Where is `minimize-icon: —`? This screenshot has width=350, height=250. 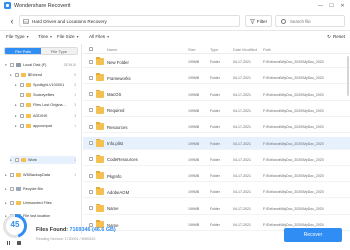 minimize-icon: — is located at coordinates (320, 5).